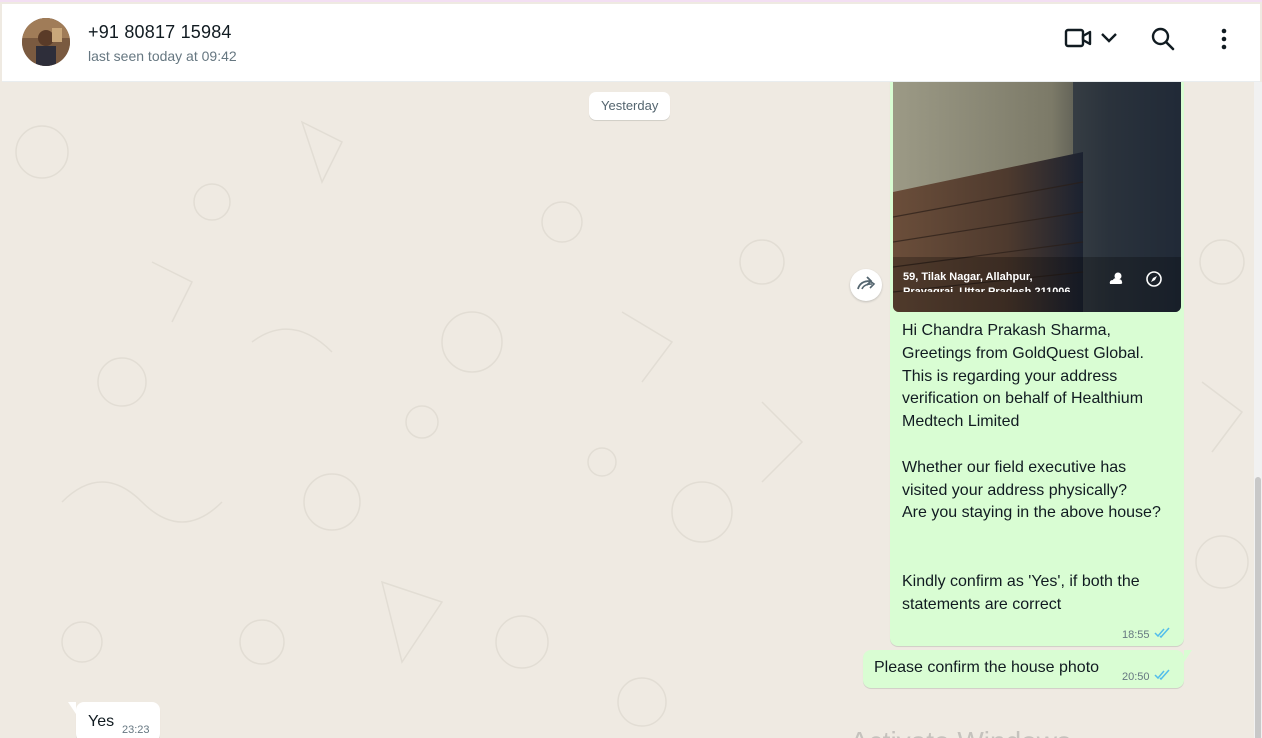 This screenshot has width=1262, height=738. Describe the element at coordinates (1021, 581) in the screenshot. I see `message-line: Kindly confirm as 'Yes', if both the` at that location.